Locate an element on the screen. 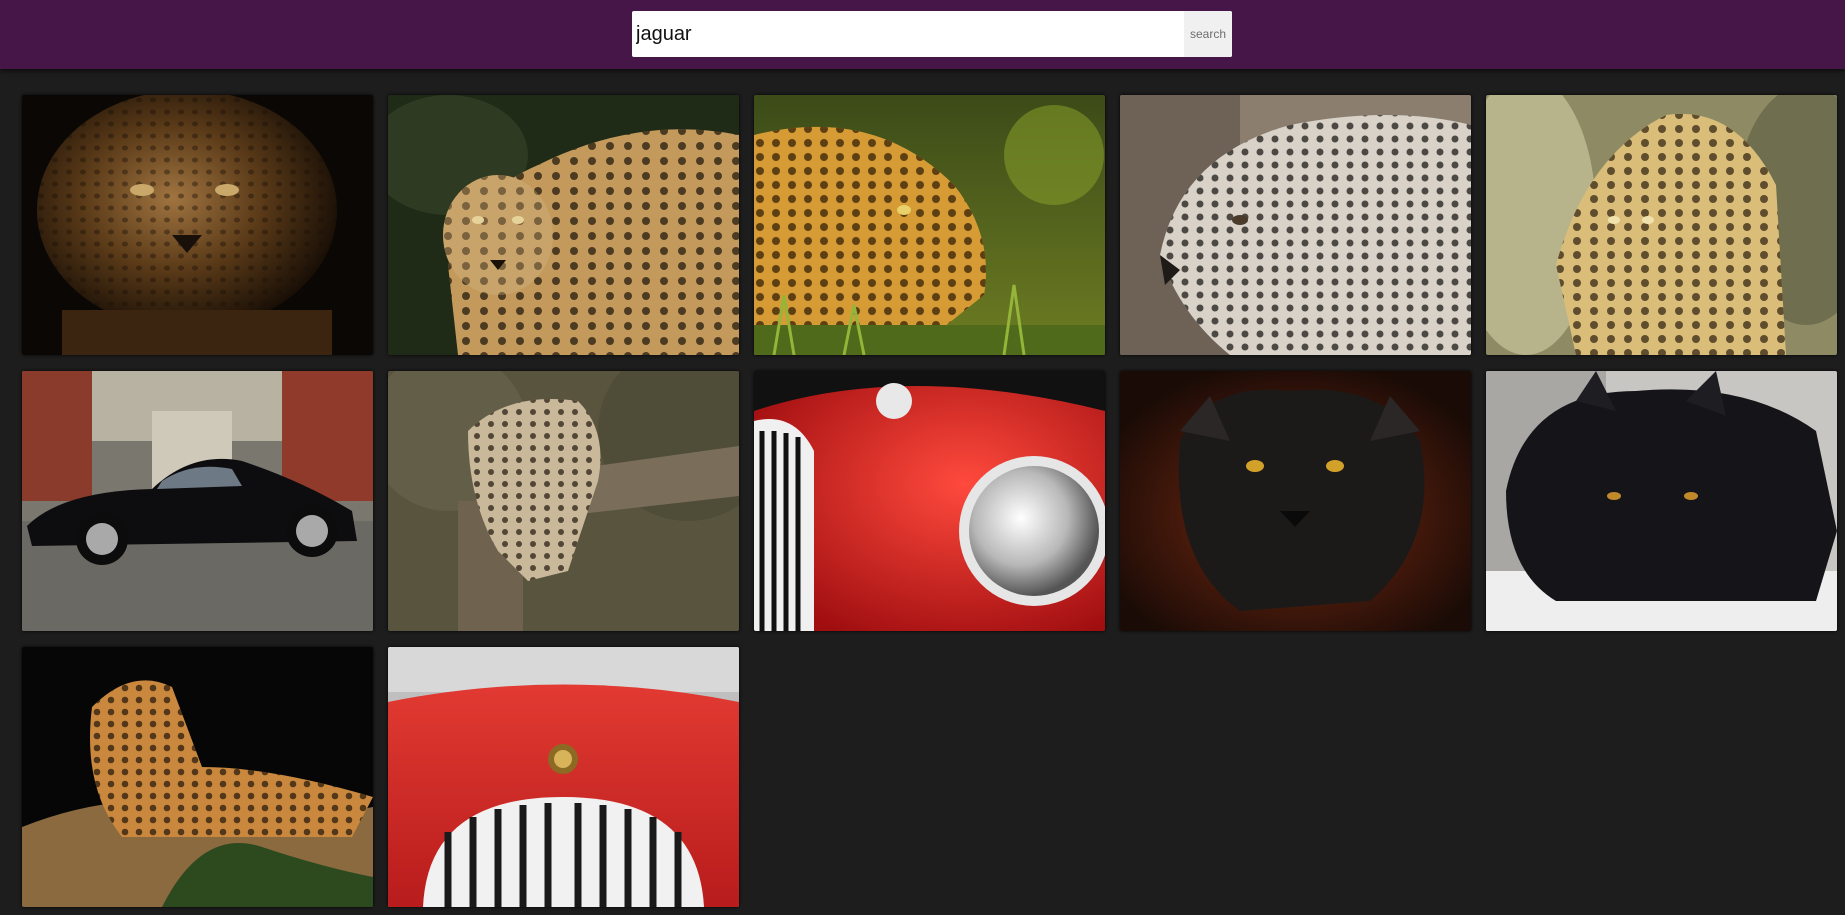 The width and height of the screenshot is (1845, 915). jaguar-face-closeup-icon is located at coordinates (197, 225).